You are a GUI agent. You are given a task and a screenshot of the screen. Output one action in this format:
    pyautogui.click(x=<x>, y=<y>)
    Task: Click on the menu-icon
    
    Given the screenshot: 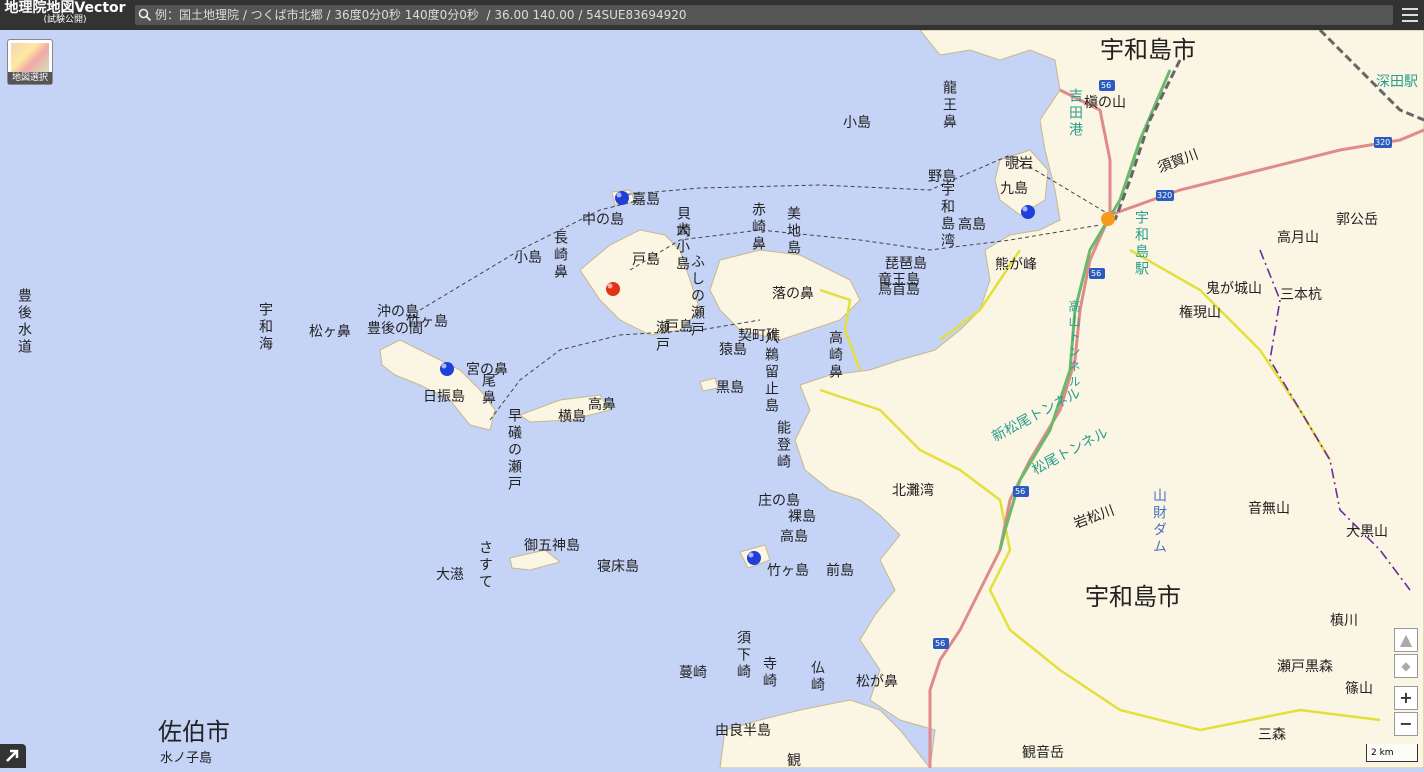 What is the action you would take?
    pyautogui.click(x=1410, y=15)
    